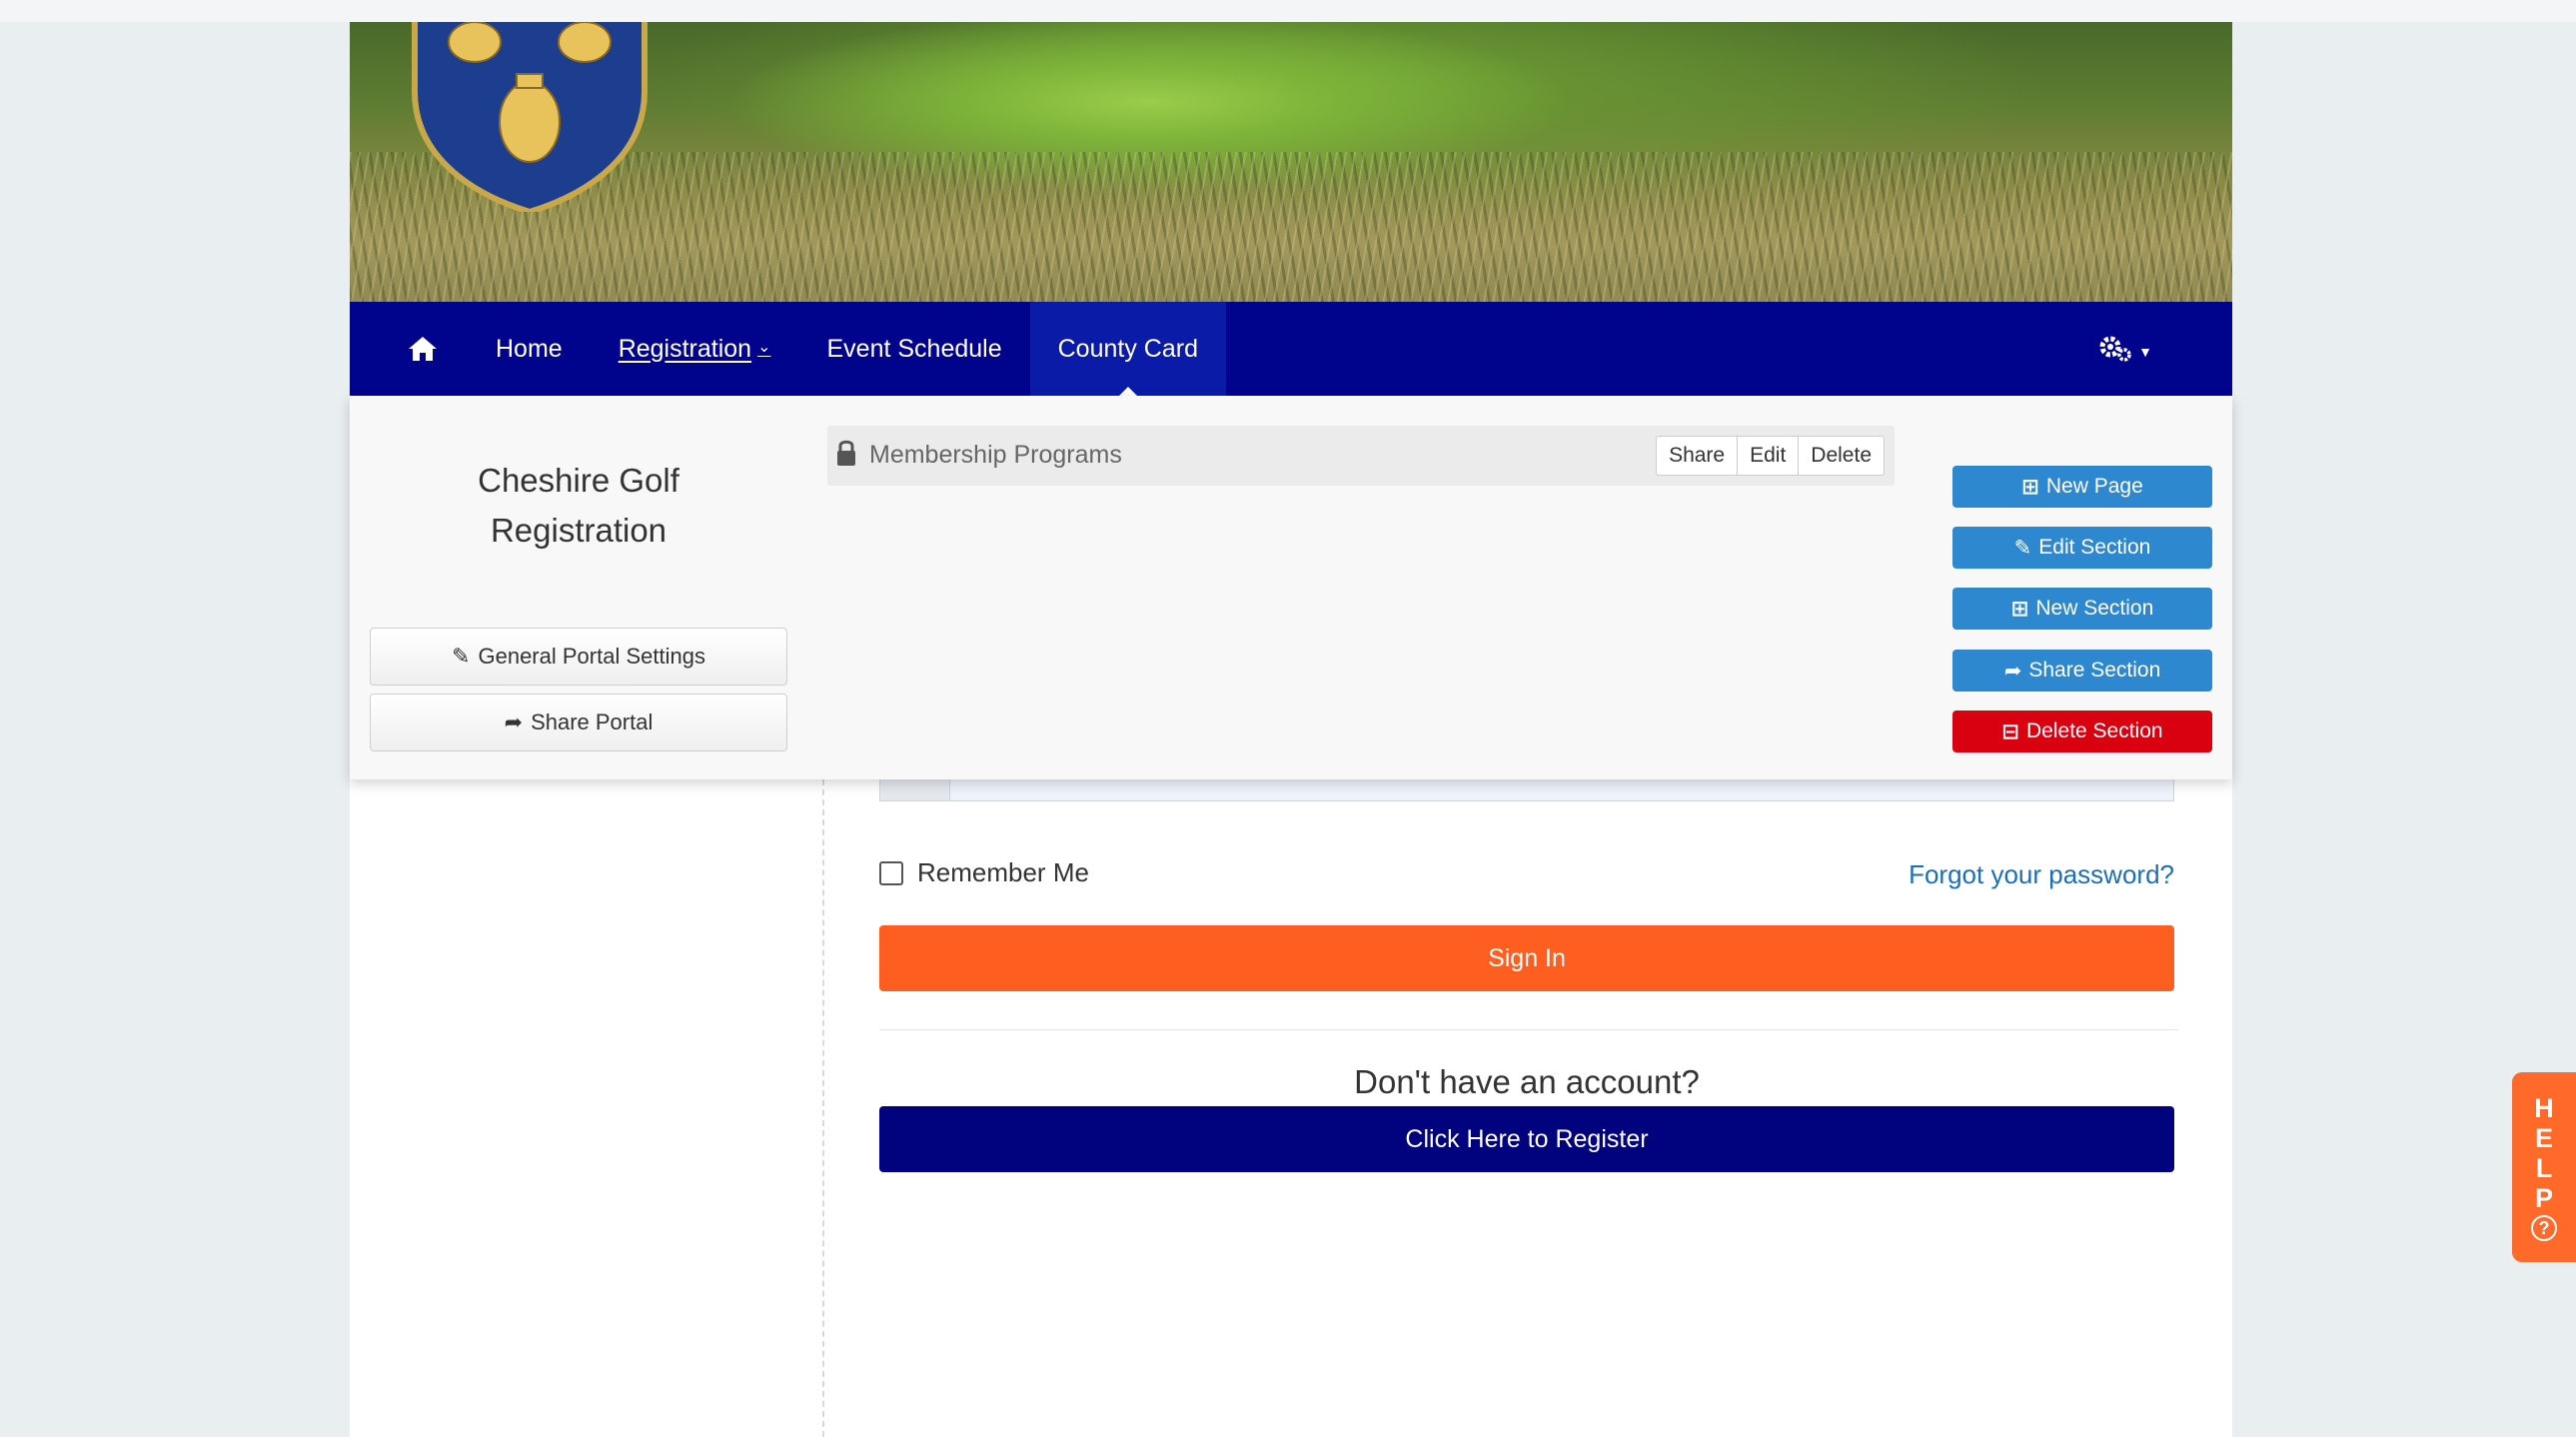 The image size is (2576, 1437). Describe the element at coordinates (2094, 548) in the screenshot. I see `edit-section-label: Edit Section` at that location.